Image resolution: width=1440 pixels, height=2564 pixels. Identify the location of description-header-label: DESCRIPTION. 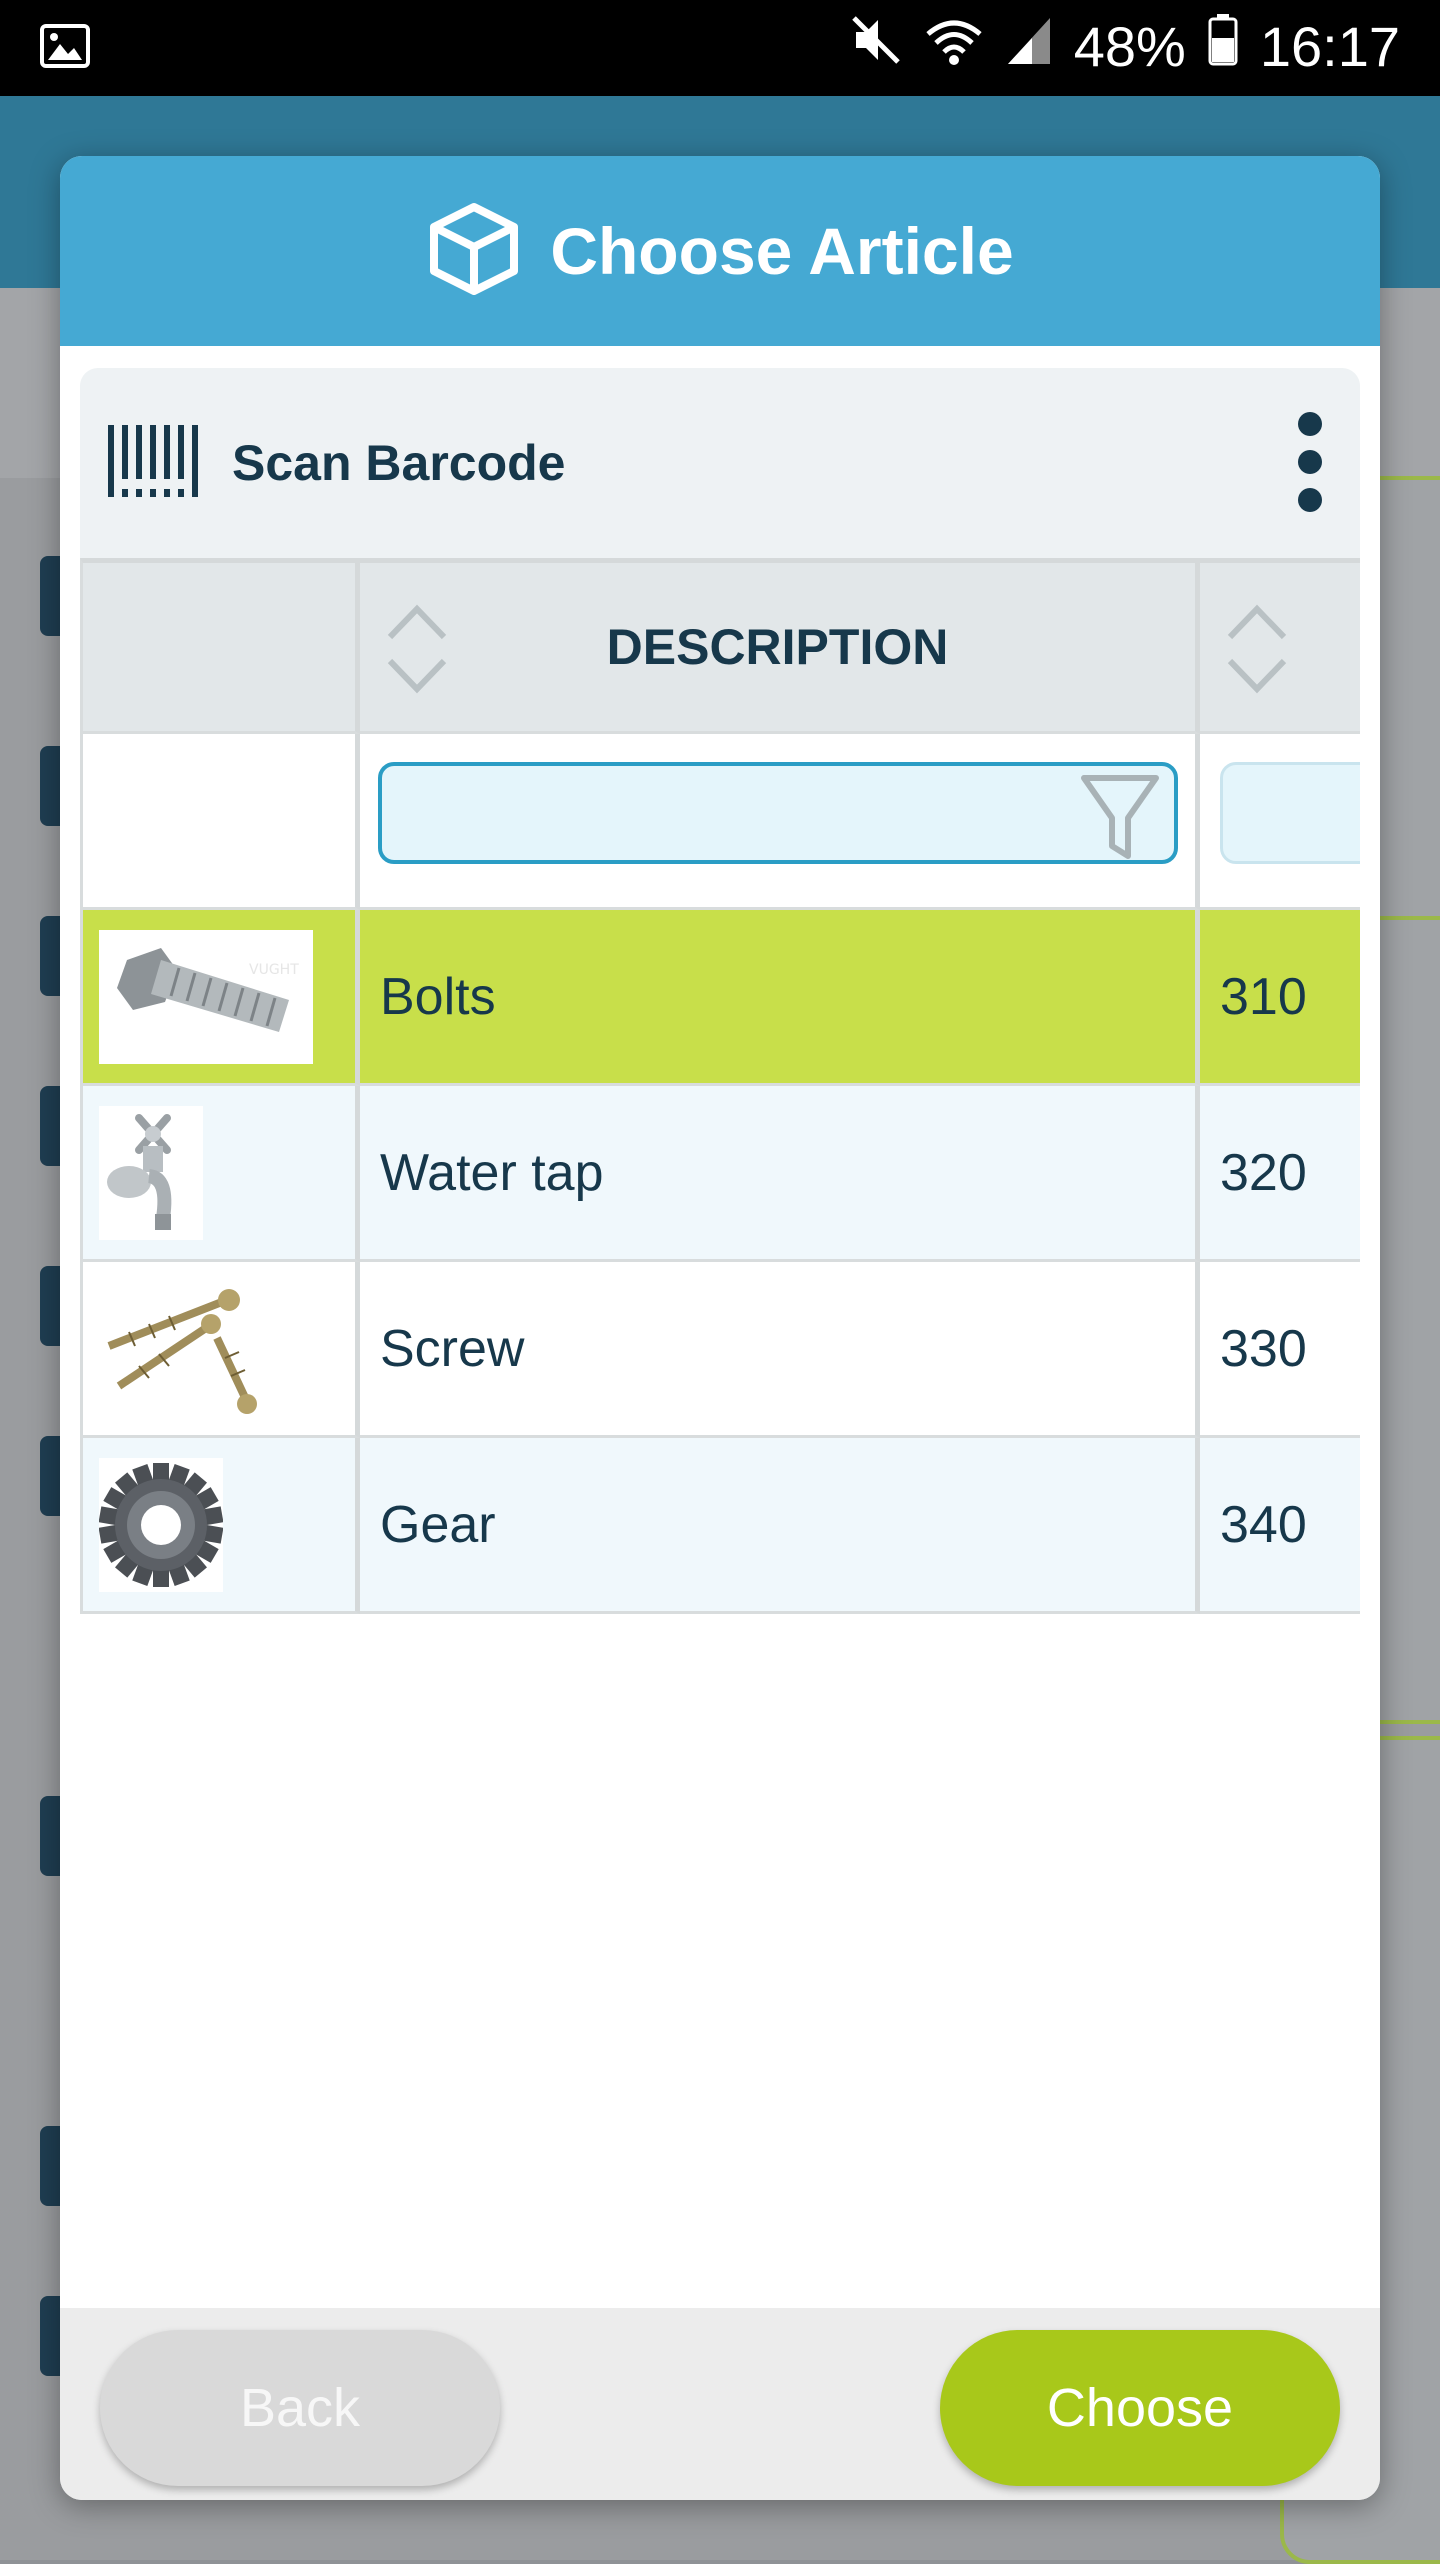
(777, 647).